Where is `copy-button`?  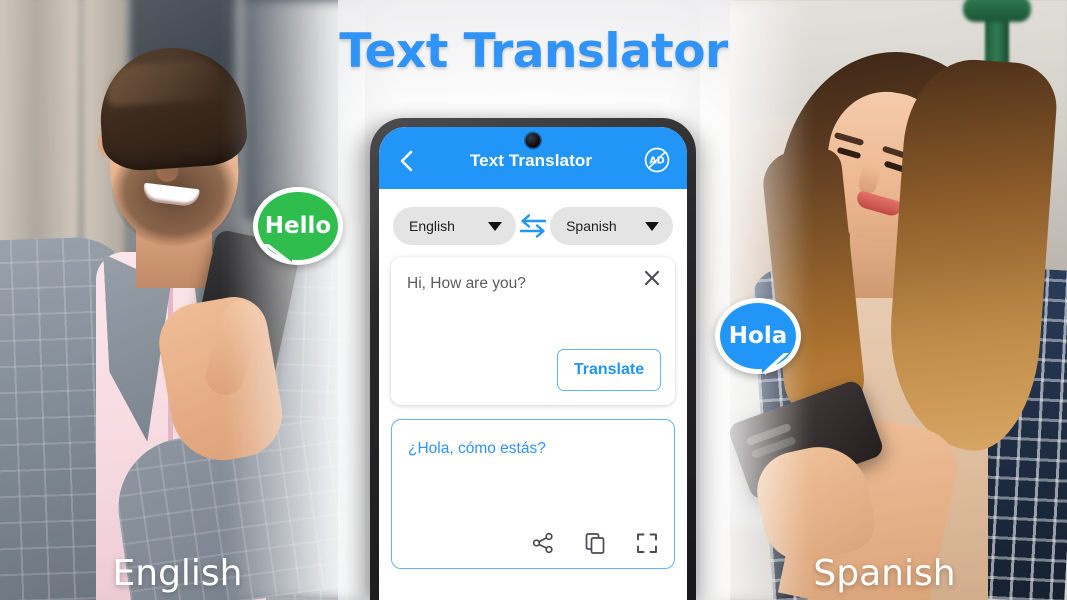 copy-button is located at coordinates (595, 543).